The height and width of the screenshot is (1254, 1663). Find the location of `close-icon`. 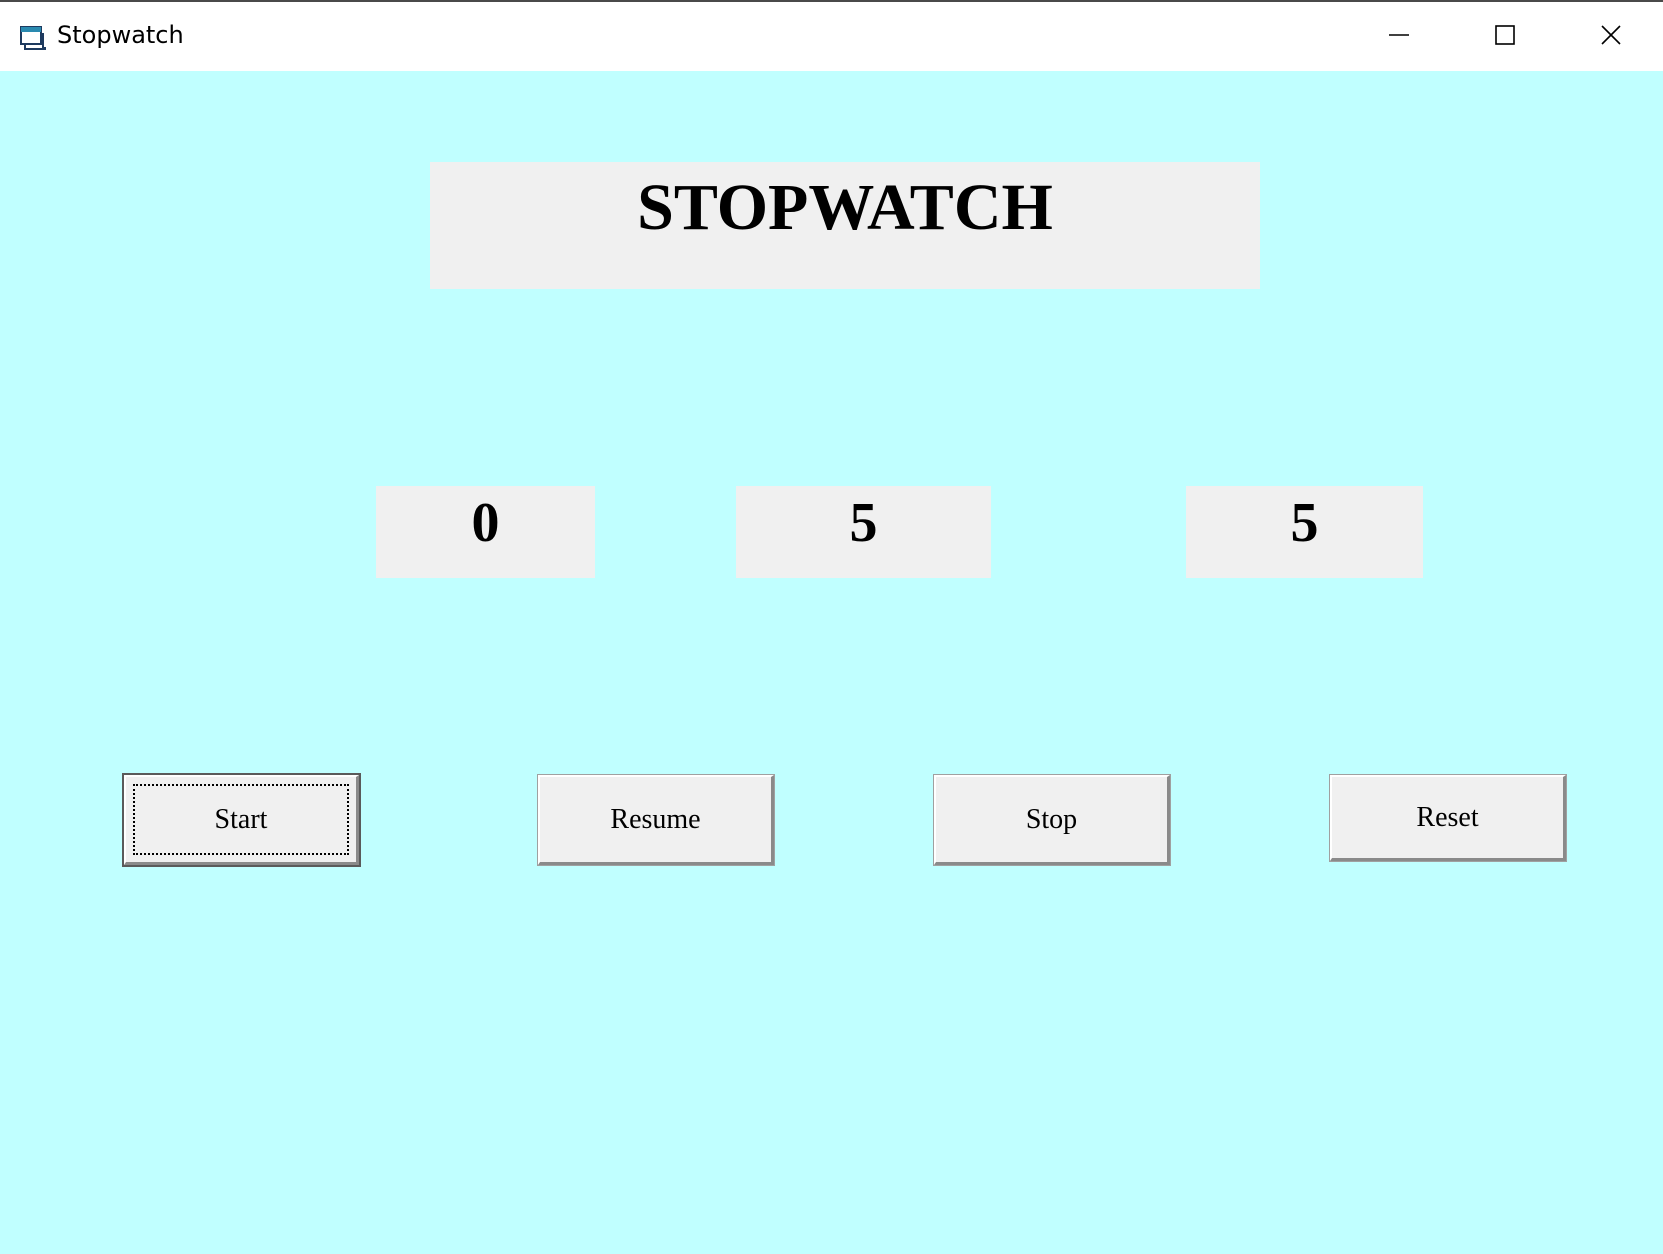

close-icon is located at coordinates (1611, 35).